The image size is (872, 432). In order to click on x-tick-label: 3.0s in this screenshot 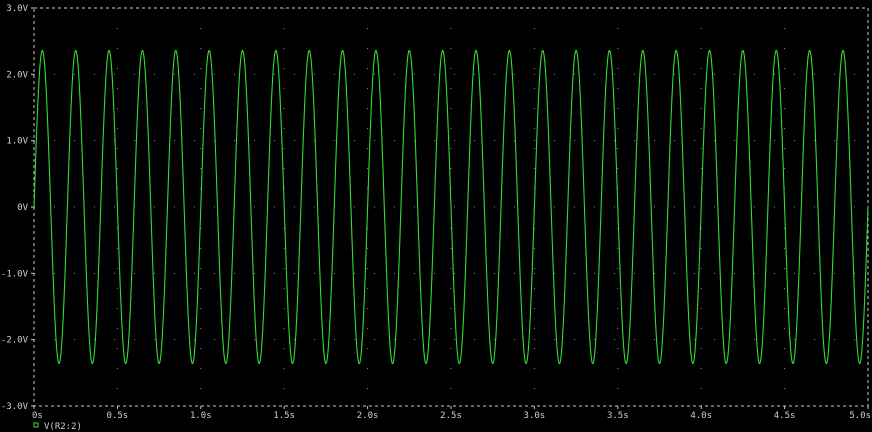, I will do `click(535, 416)`.